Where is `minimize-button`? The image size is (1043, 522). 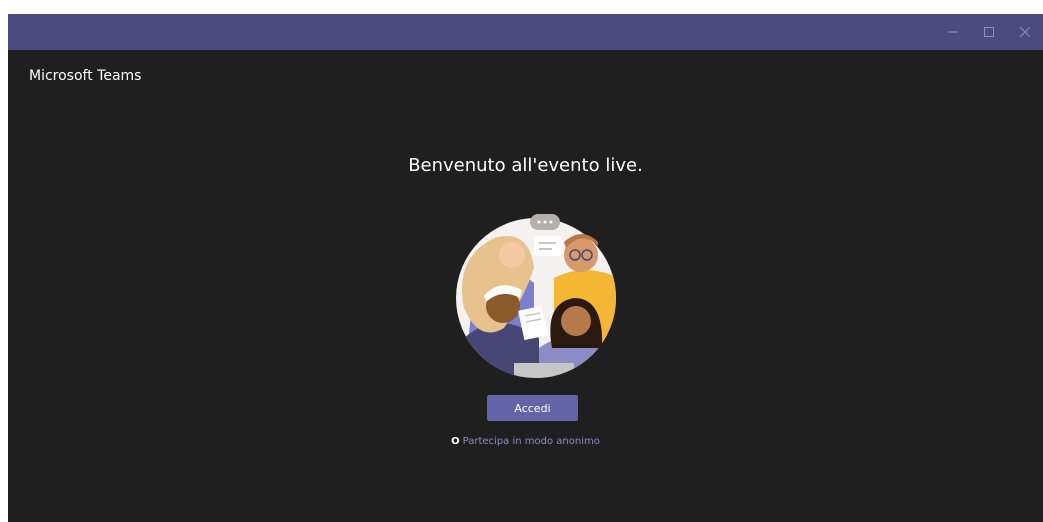
minimize-button is located at coordinates (953, 32).